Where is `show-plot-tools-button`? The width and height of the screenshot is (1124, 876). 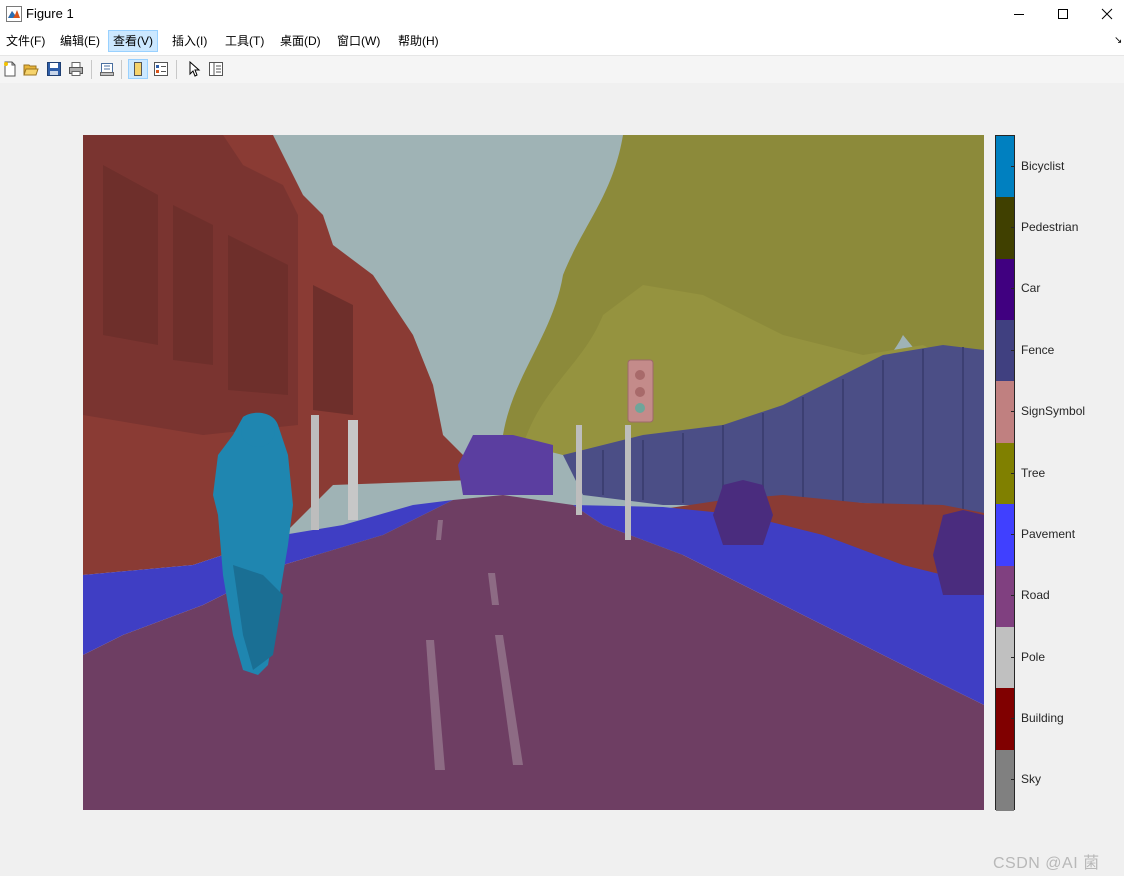 show-plot-tools-button is located at coordinates (161, 69).